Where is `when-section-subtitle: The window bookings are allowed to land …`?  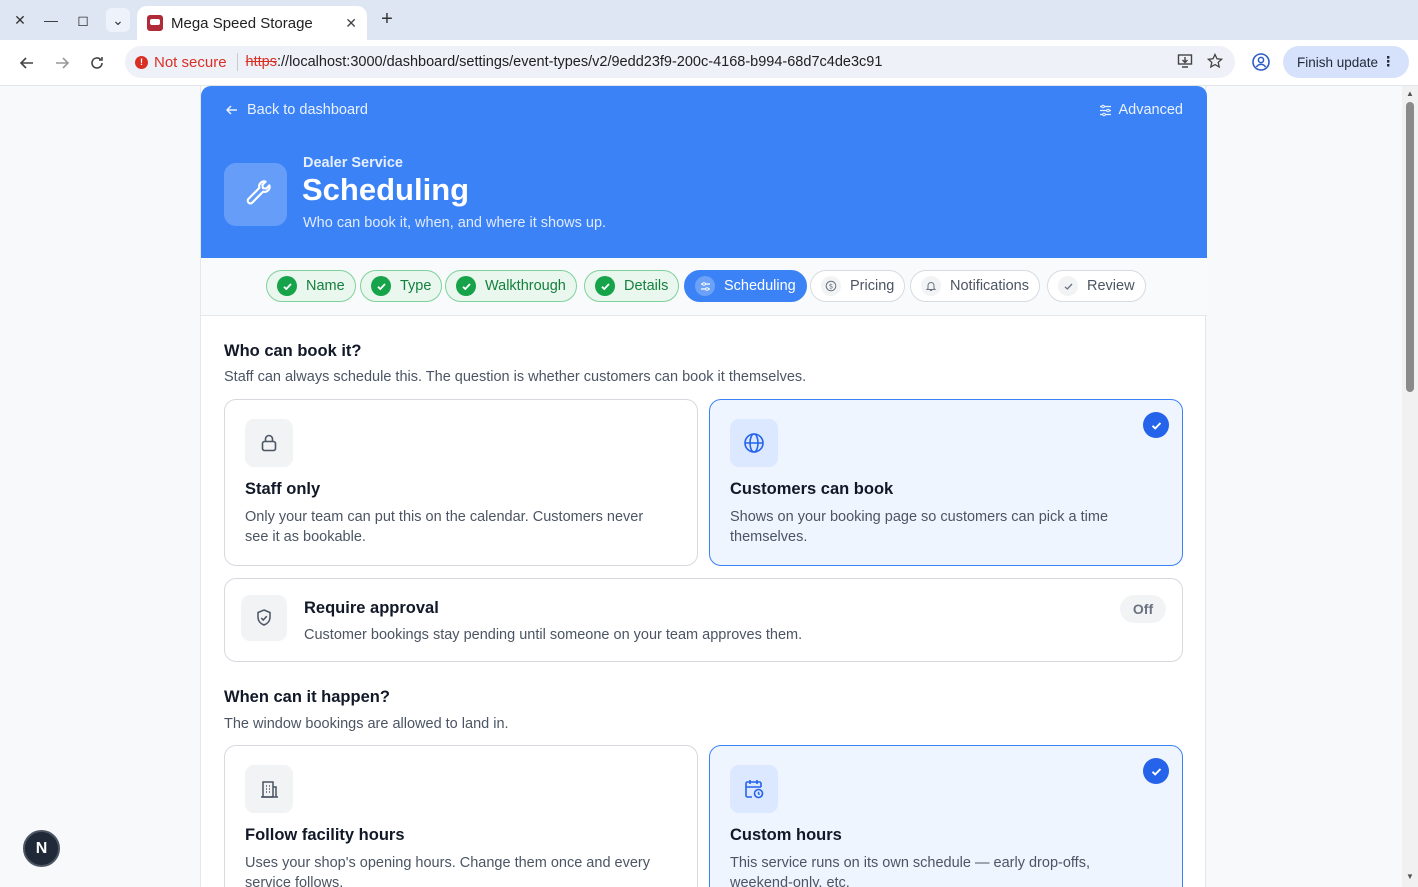 when-section-subtitle: The window bookings are allowed to land … is located at coordinates (366, 724).